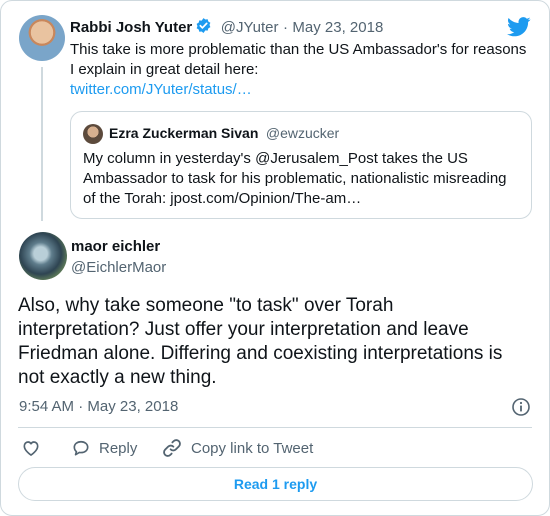  What do you see at coordinates (302, 133) in the screenshot?
I see `quoted-author-handle: @ewzucker` at bounding box center [302, 133].